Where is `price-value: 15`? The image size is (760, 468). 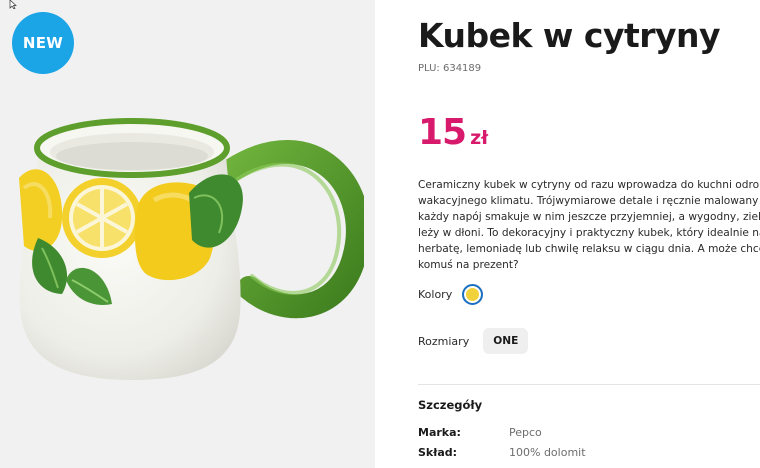
price-value: 15 is located at coordinates (442, 132).